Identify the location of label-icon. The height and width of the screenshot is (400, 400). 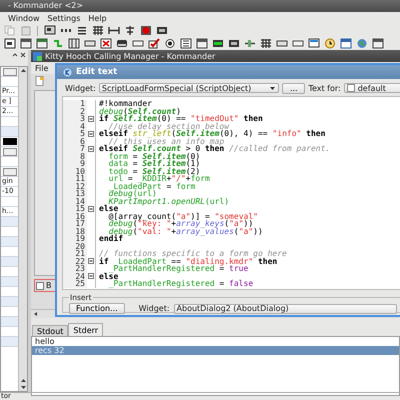
(10, 43).